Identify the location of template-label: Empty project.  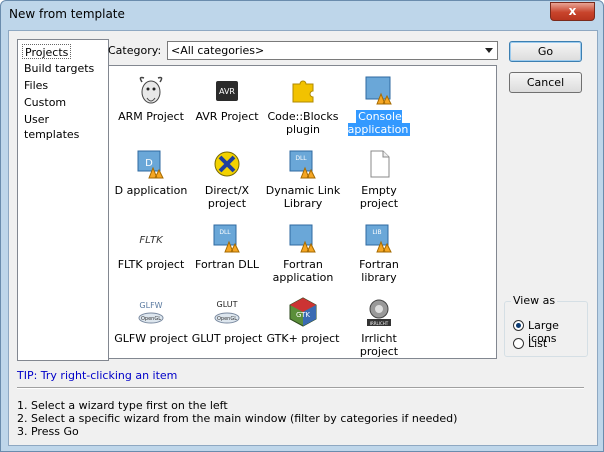
(379, 197).